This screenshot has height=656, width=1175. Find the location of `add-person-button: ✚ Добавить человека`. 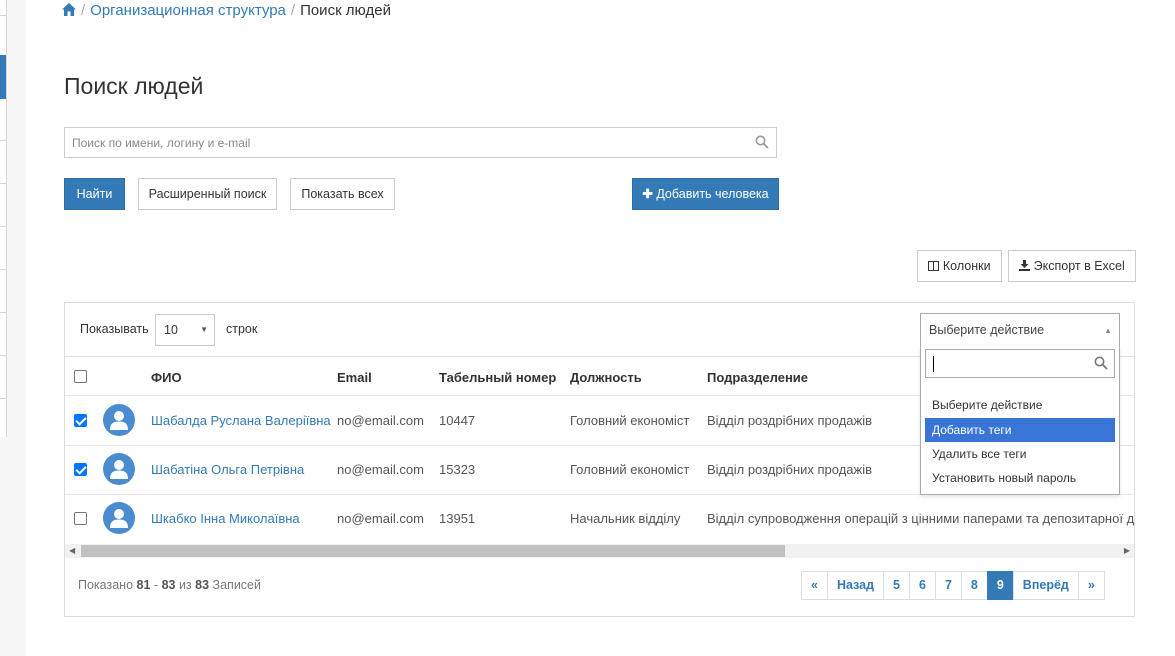

add-person-button: ✚ Добавить человека is located at coordinates (705, 194).